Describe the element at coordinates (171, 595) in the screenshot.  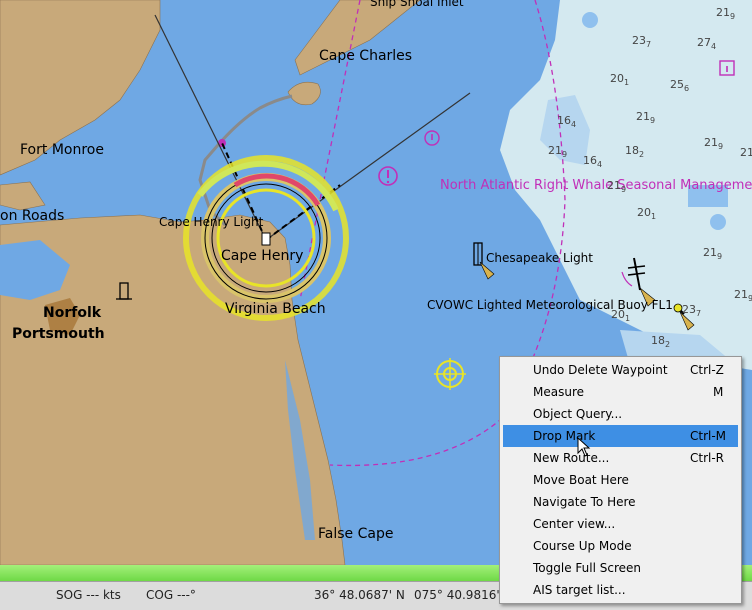
I see `cog-readout: COG ---°` at that location.